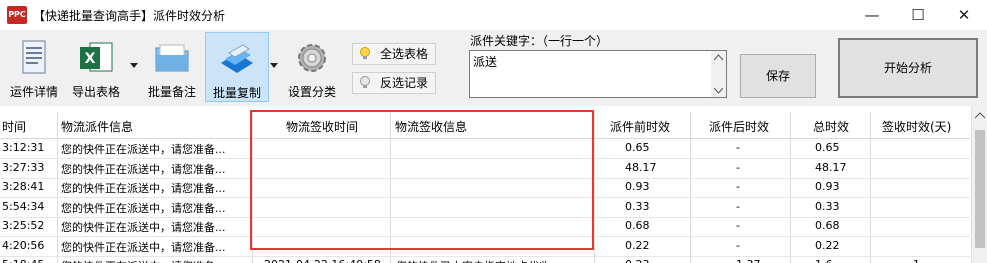  Describe the element at coordinates (23, 206) in the screenshot. I see `cell-time: 5:54:34` at that location.